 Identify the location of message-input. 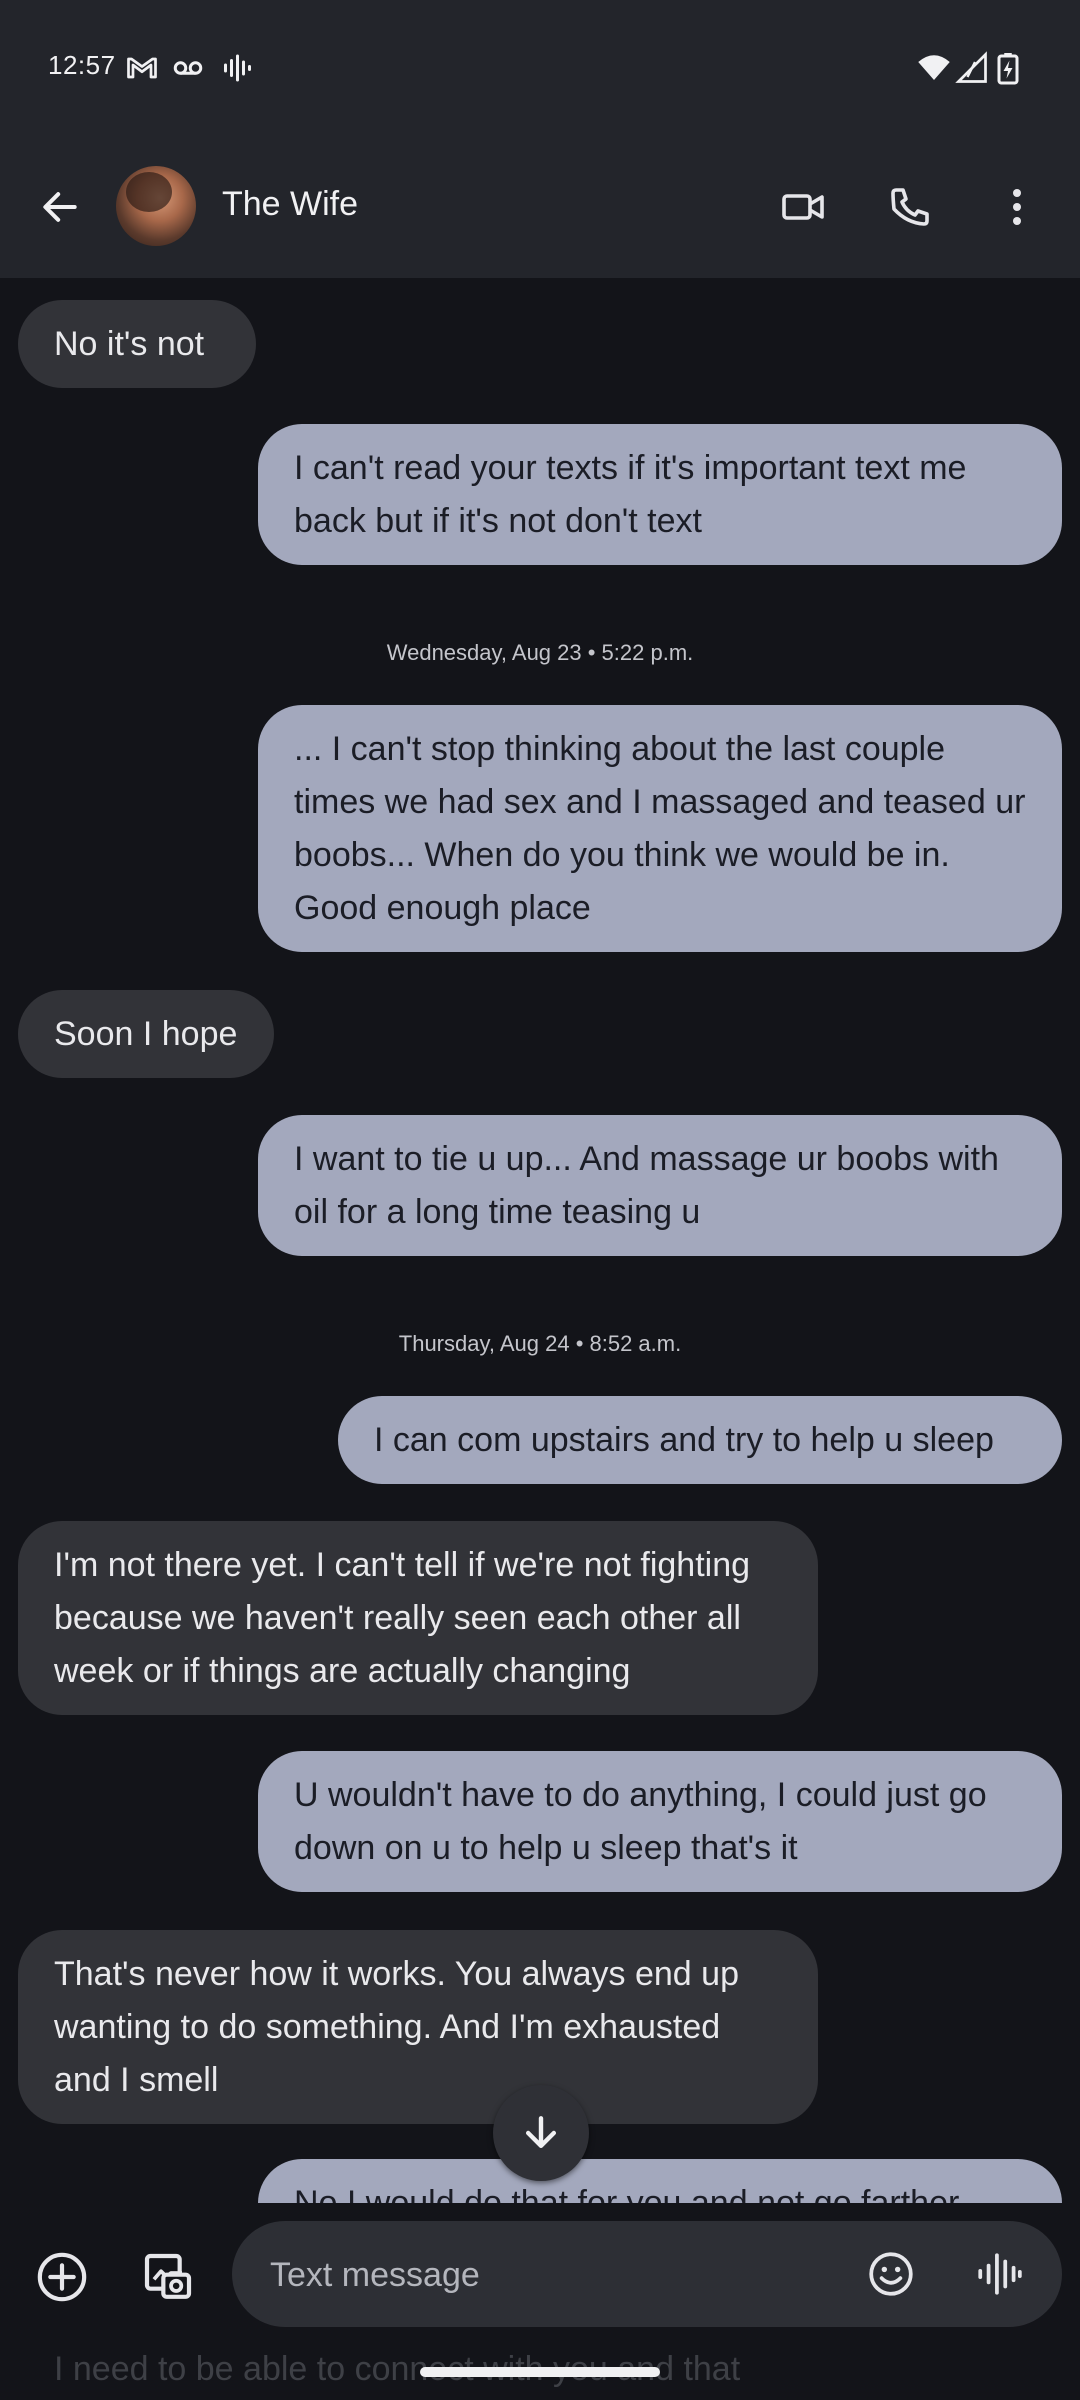
(520, 2275).